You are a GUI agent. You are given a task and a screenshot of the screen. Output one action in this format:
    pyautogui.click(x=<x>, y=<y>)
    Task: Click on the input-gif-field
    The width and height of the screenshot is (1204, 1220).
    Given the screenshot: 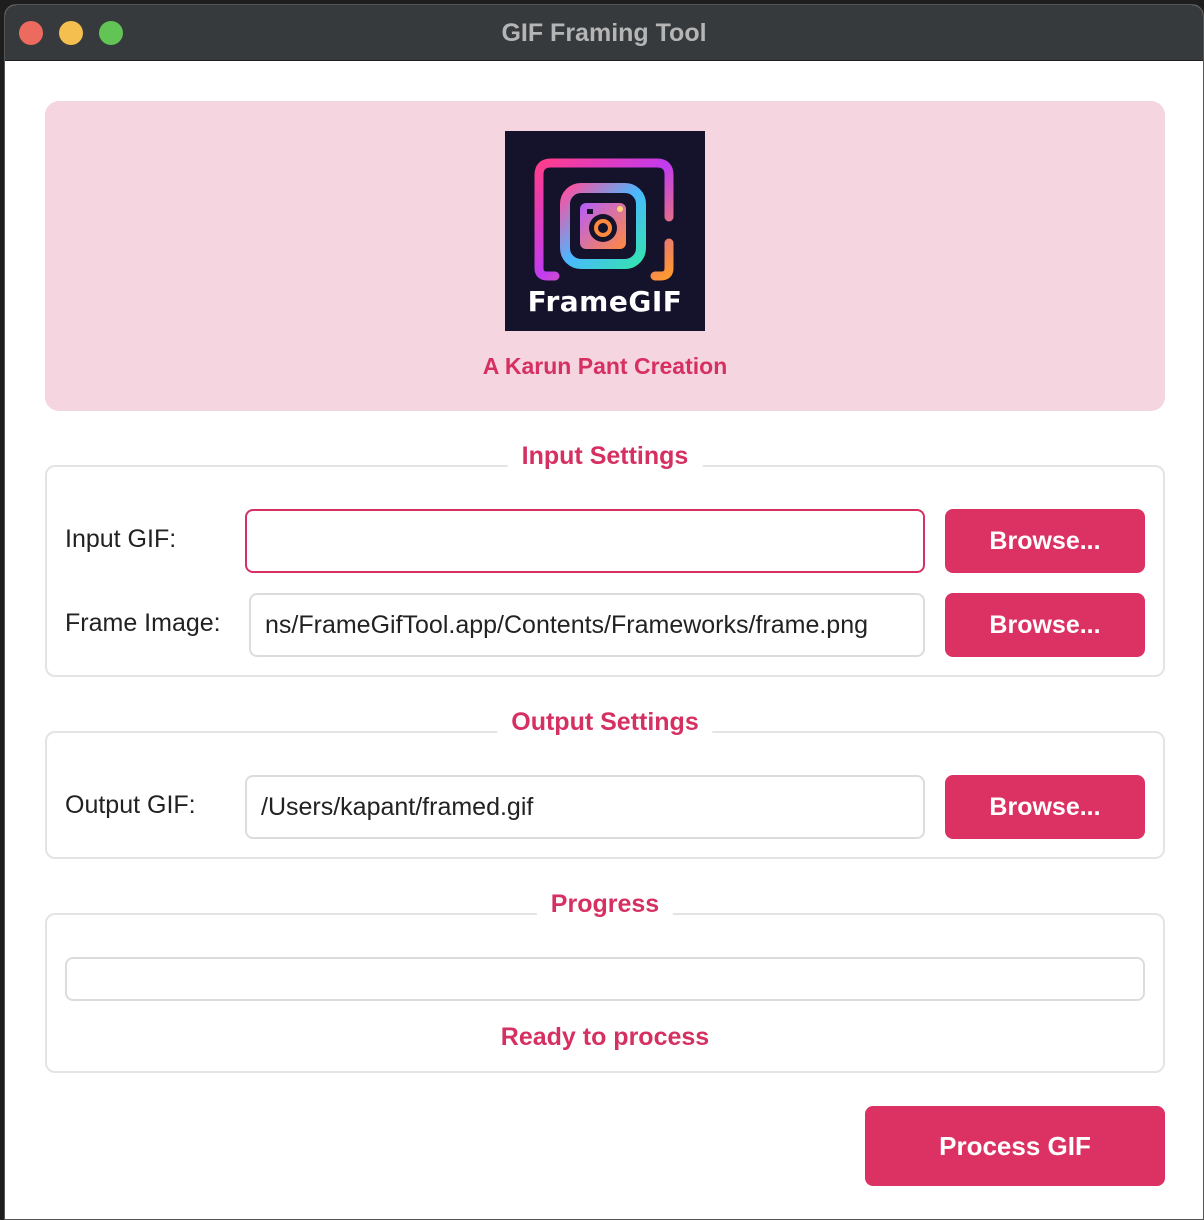 What is the action you would take?
    pyautogui.click(x=585, y=541)
    